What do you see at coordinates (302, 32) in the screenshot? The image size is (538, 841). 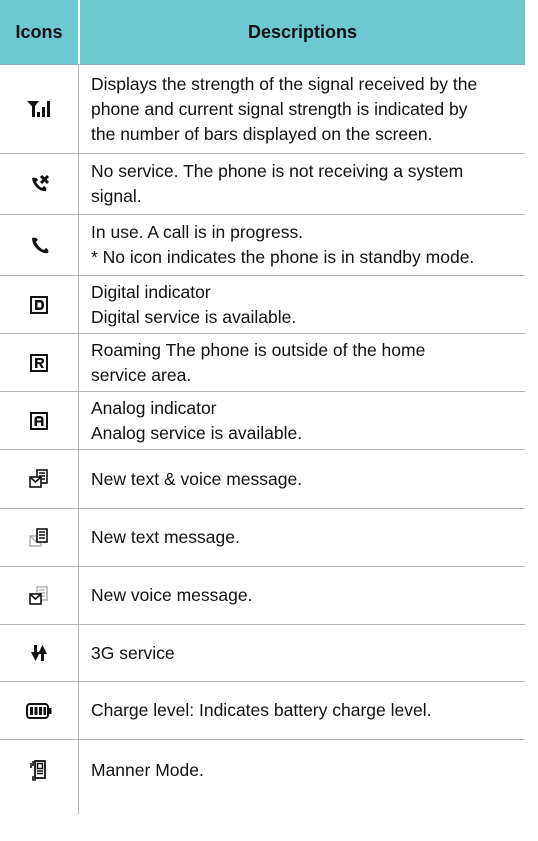 I see `descriptions-column-header: Descriptions` at bounding box center [302, 32].